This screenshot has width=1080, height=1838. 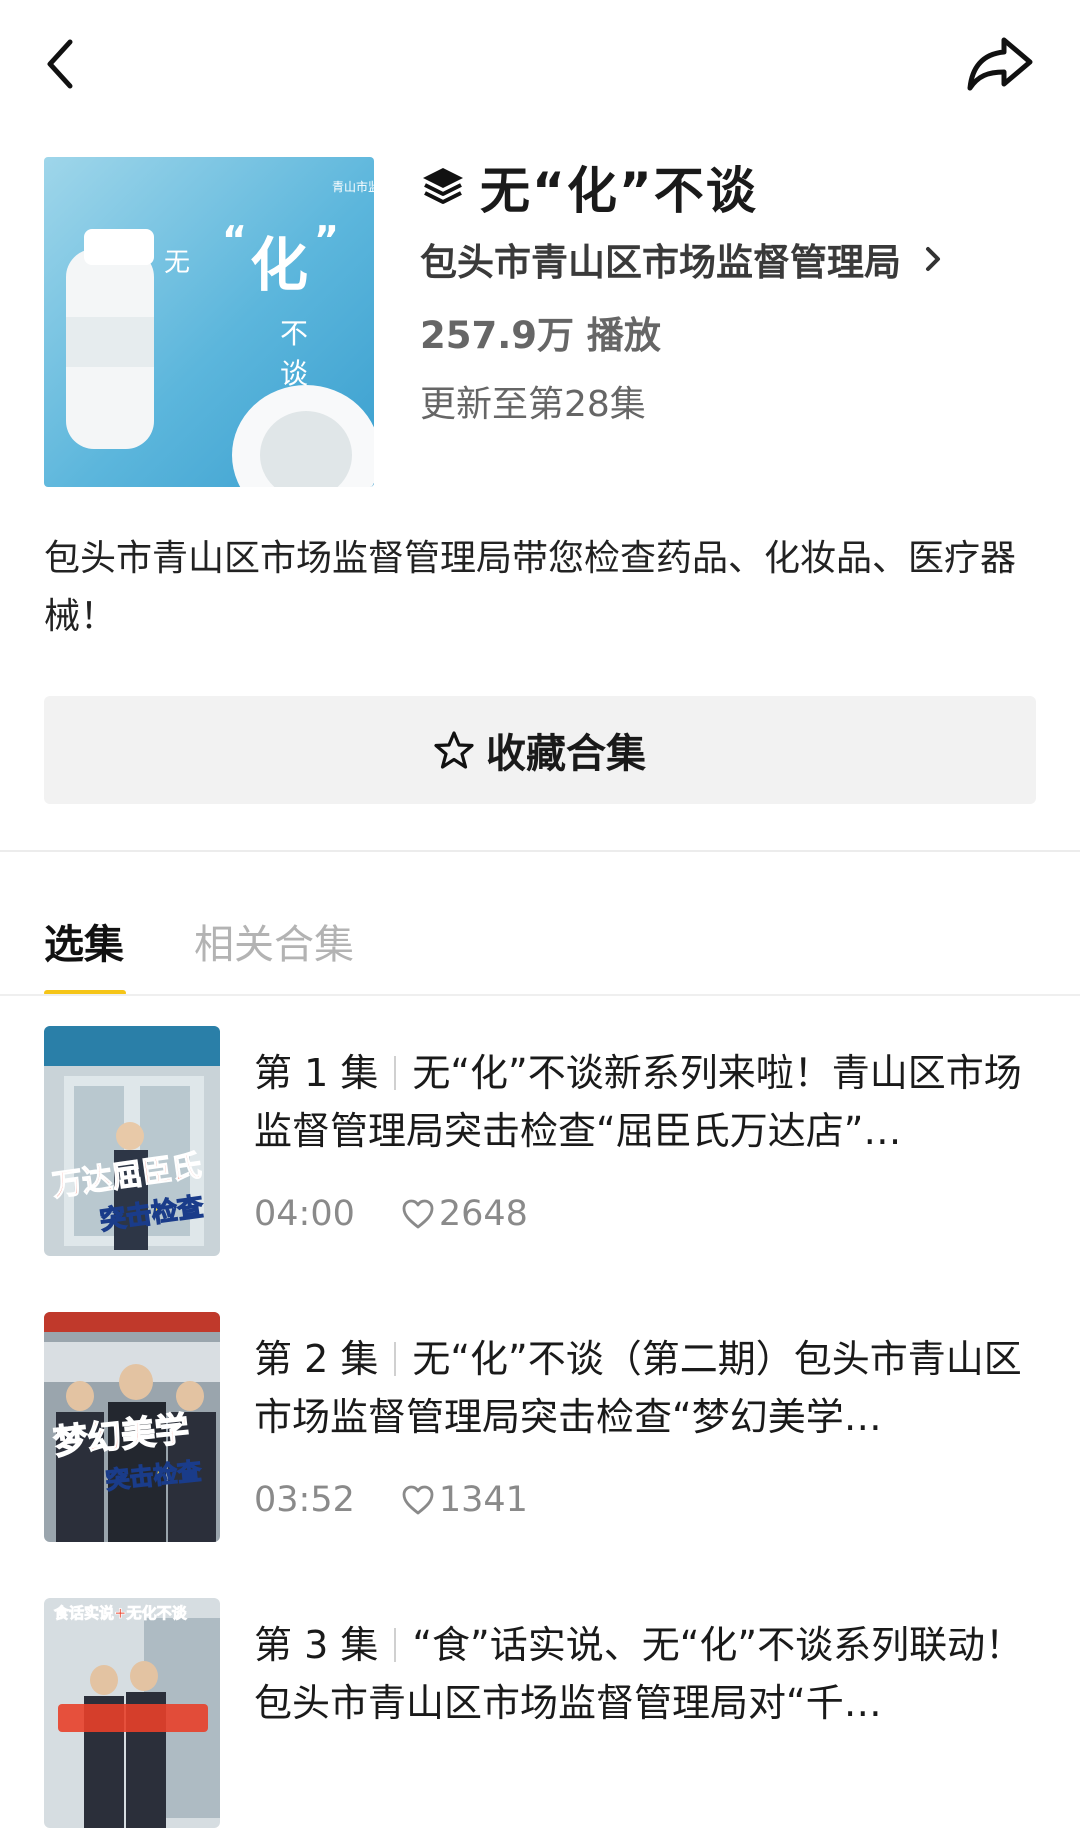 I want to click on collection-title: 无“化”不谈, so click(x=619, y=191).